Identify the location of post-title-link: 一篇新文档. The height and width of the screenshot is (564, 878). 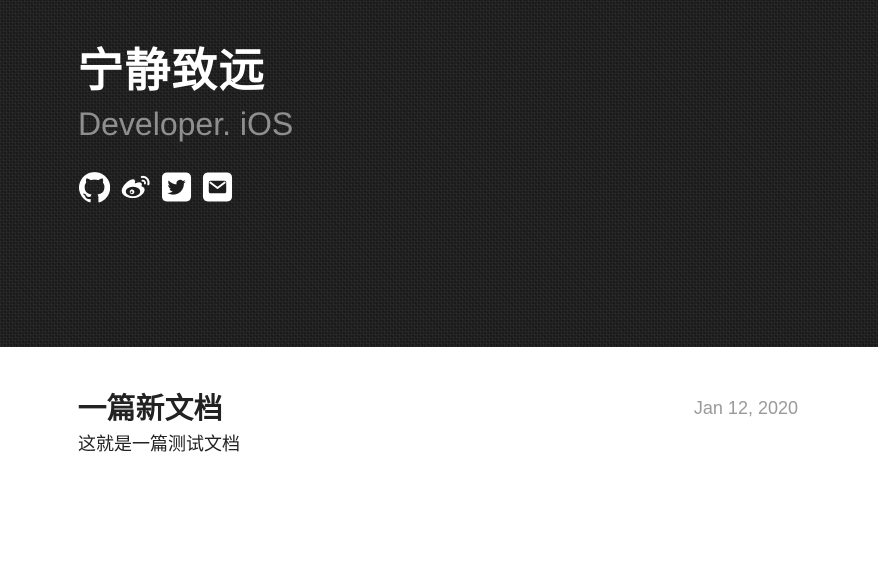
(150, 408).